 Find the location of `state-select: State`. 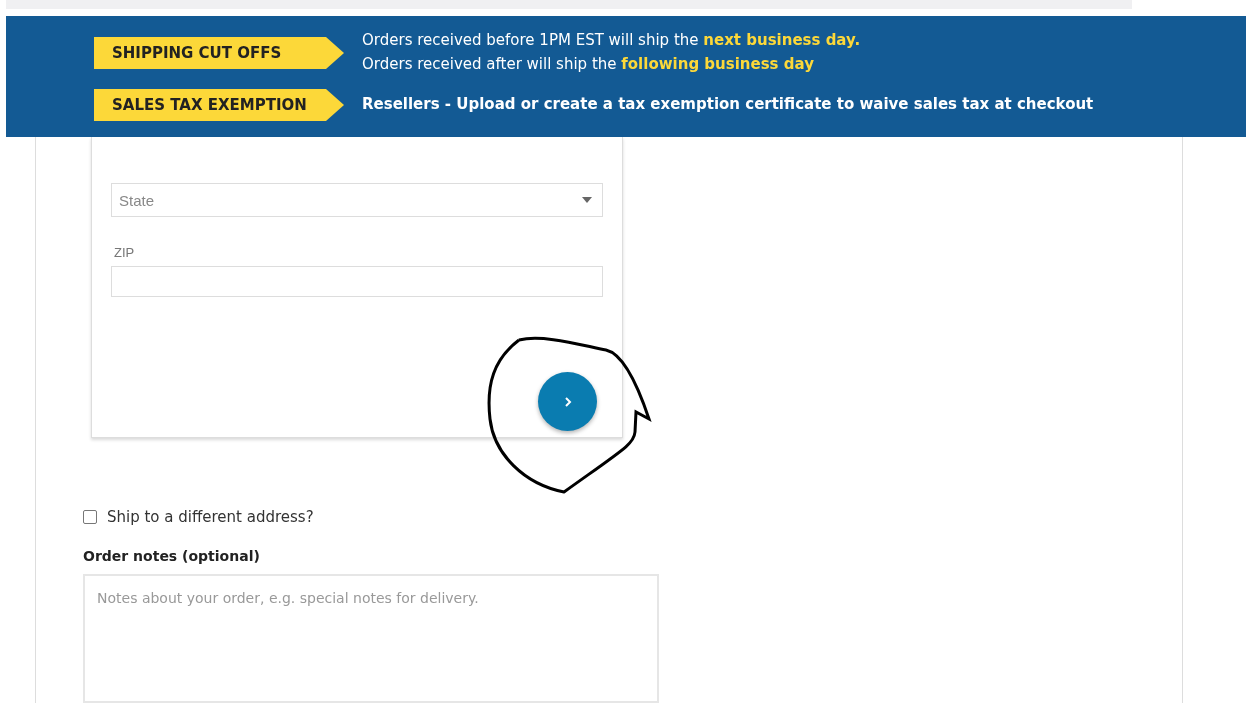

state-select: State is located at coordinates (357, 200).